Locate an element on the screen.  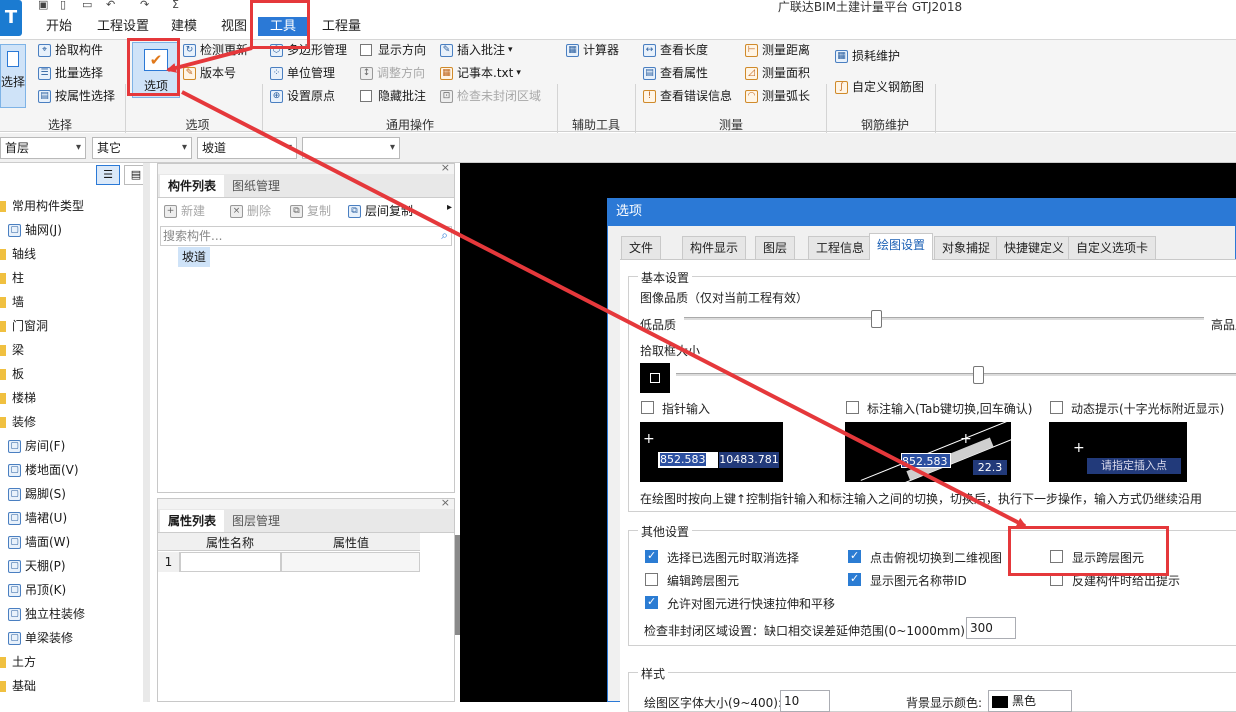
unit-manage-button: ⁘ 单位管理 is located at coordinates (302, 73).